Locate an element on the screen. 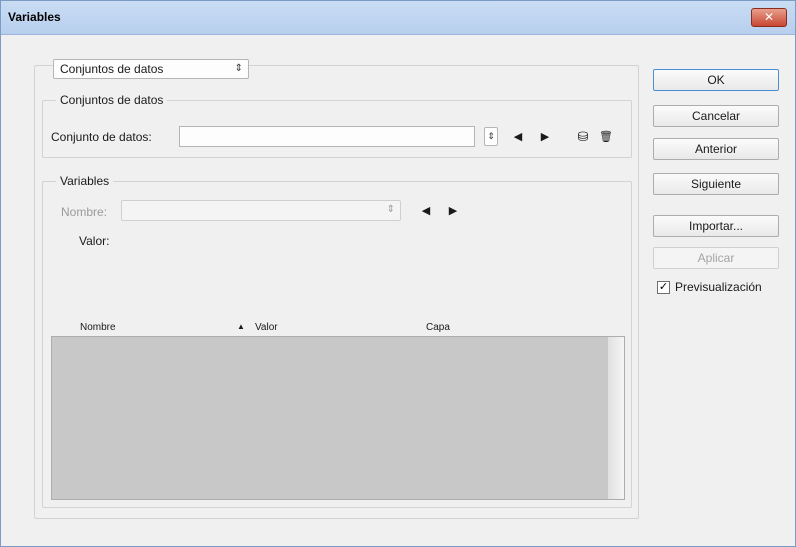  close-button: ✕ is located at coordinates (769, 17).